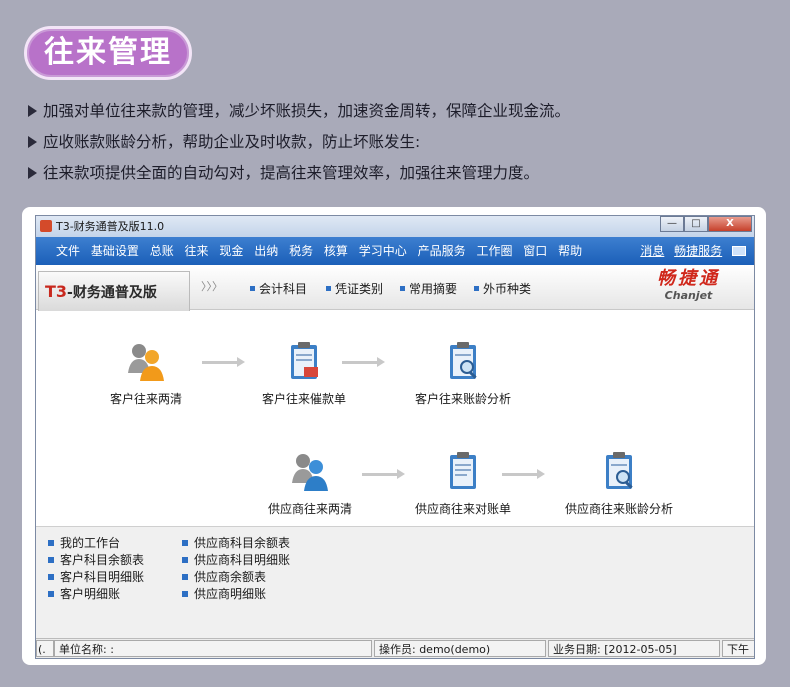 This screenshot has width=790, height=687. Describe the element at coordinates (730, 224) in the screenshot. I see `close-button: X` at that location.